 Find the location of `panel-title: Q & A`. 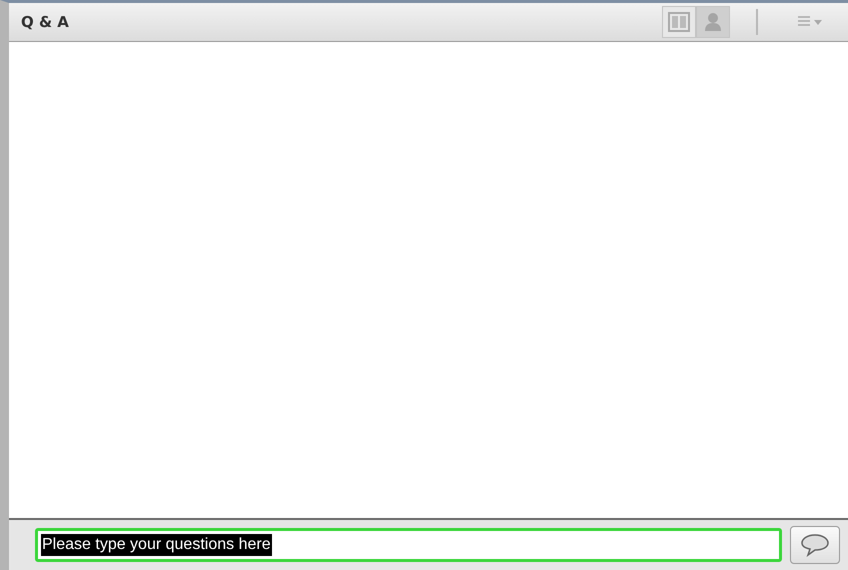

panel-title: Q & A is located at coordinates (45, 22).